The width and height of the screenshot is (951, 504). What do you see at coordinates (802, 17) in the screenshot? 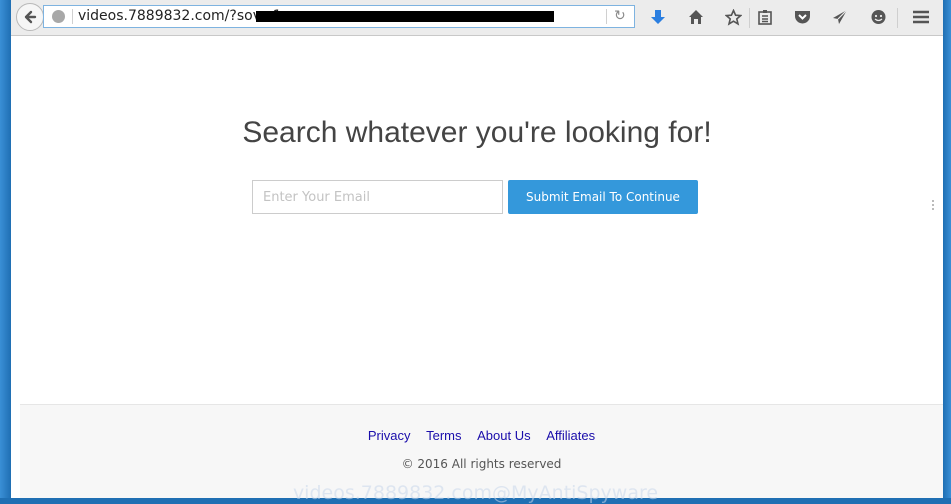
I see `pocket-icon` at bounding box center [802, 17].